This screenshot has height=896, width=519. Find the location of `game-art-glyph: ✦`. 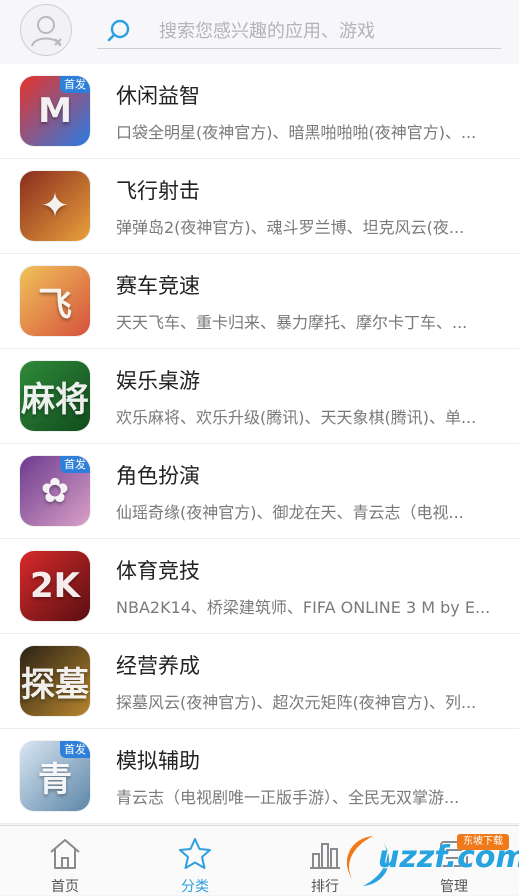

game-art-glyph: ✦ is located at coordinates (55, 206).